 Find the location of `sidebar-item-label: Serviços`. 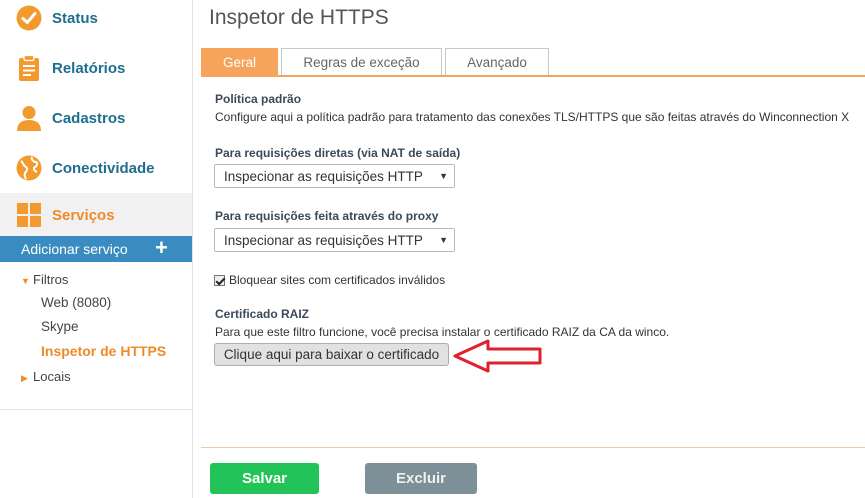

sidebar-item-label: Serviços is located at coordinates (83, 215).